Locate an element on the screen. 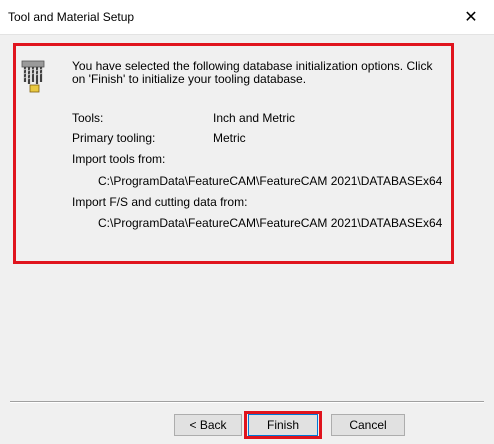 Image resolution: width=494 pixels, height=444 pixels. title-divider is located at coordinates (247, 34).